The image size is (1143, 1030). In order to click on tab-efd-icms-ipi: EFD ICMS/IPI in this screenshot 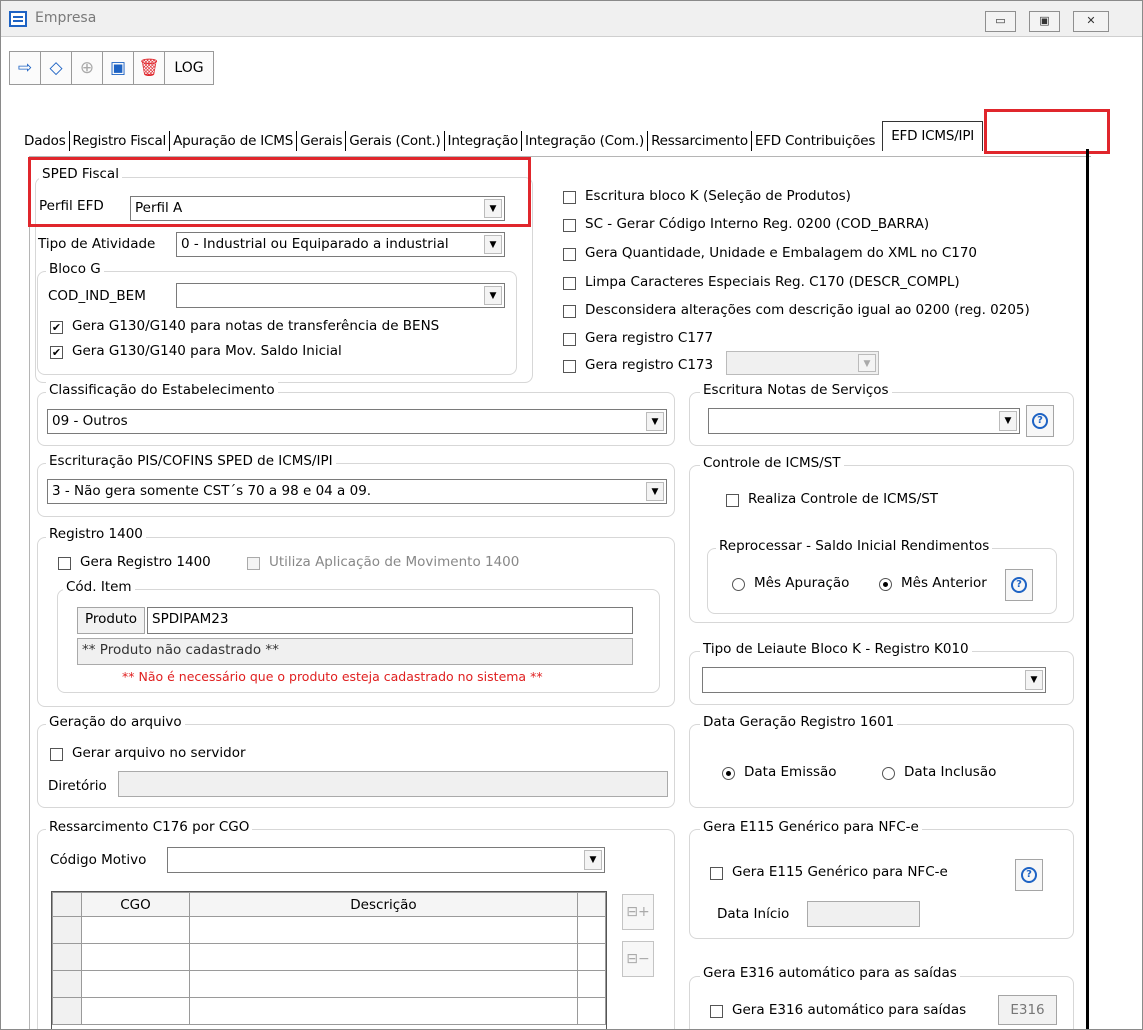, I will do `click(933, 136)`.